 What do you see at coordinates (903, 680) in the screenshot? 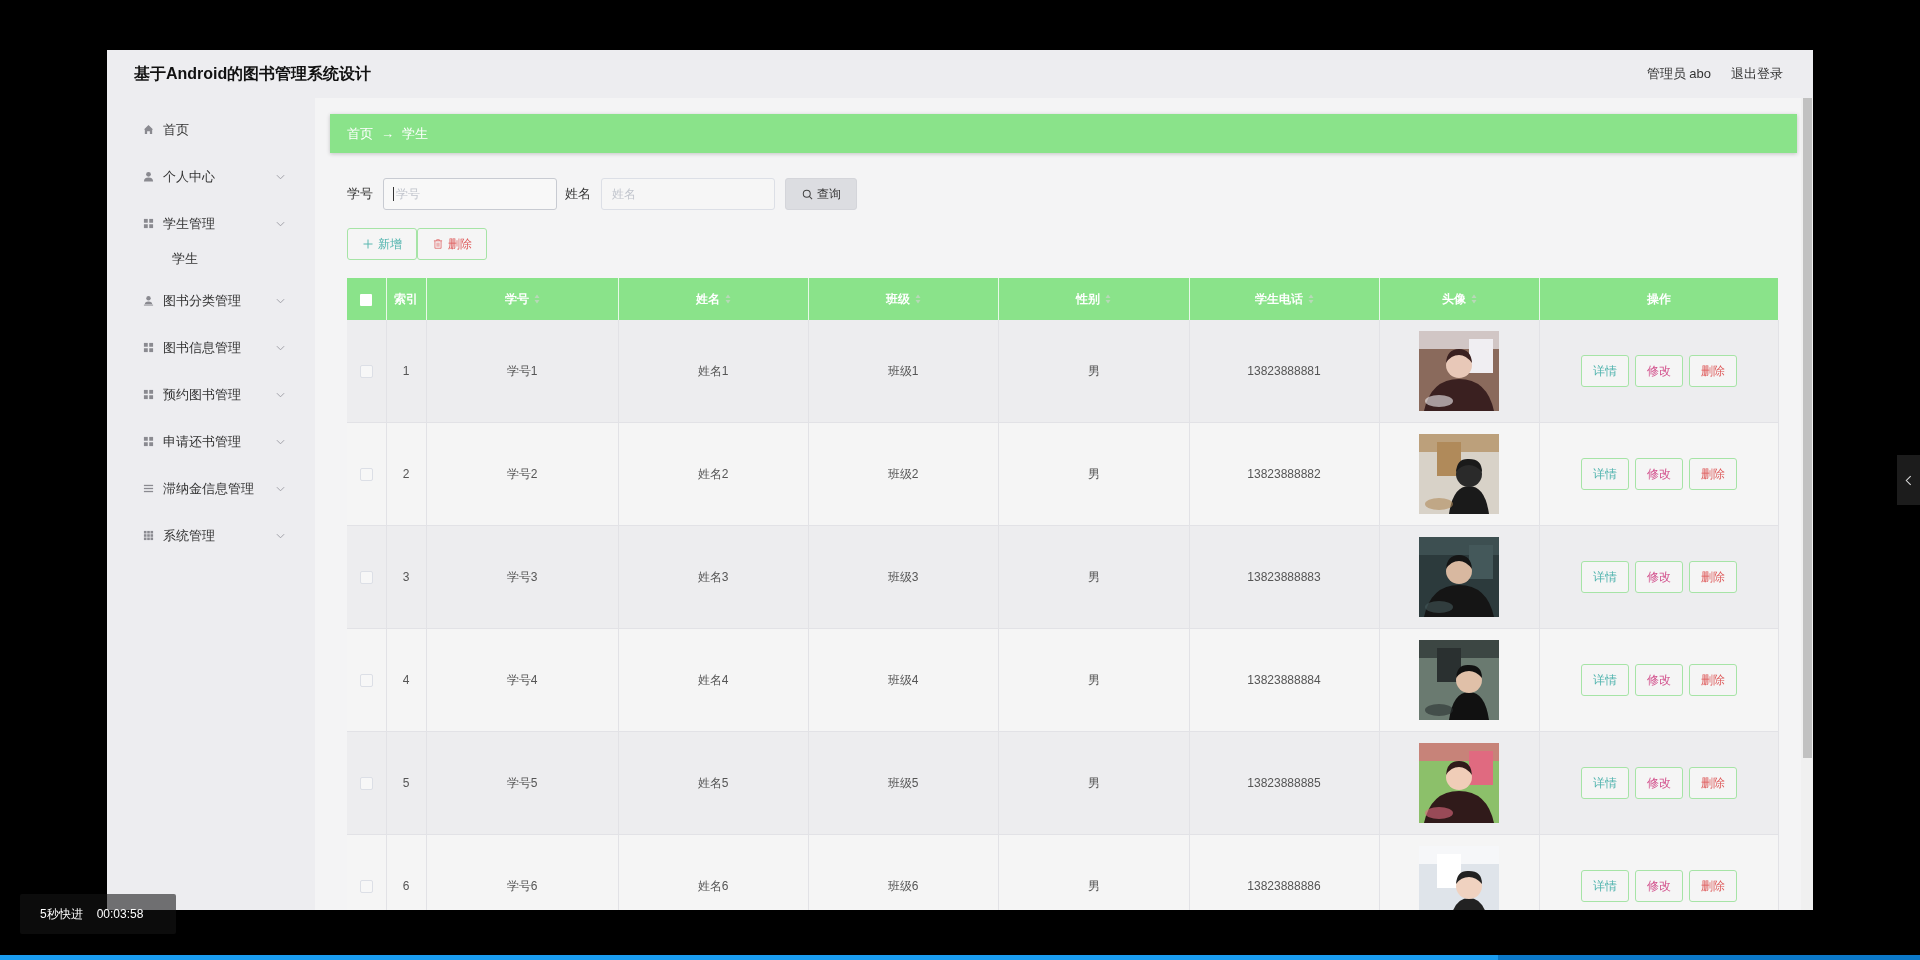
I see `table-cell: 班级4` at bounding box center [903, 680].